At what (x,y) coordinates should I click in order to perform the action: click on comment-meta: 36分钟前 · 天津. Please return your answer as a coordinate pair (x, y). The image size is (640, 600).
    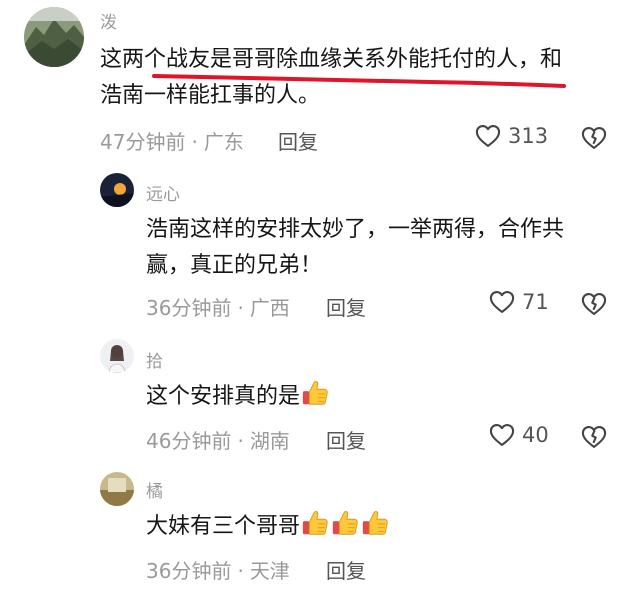
    Looking at the image, I should click on (218, 571).